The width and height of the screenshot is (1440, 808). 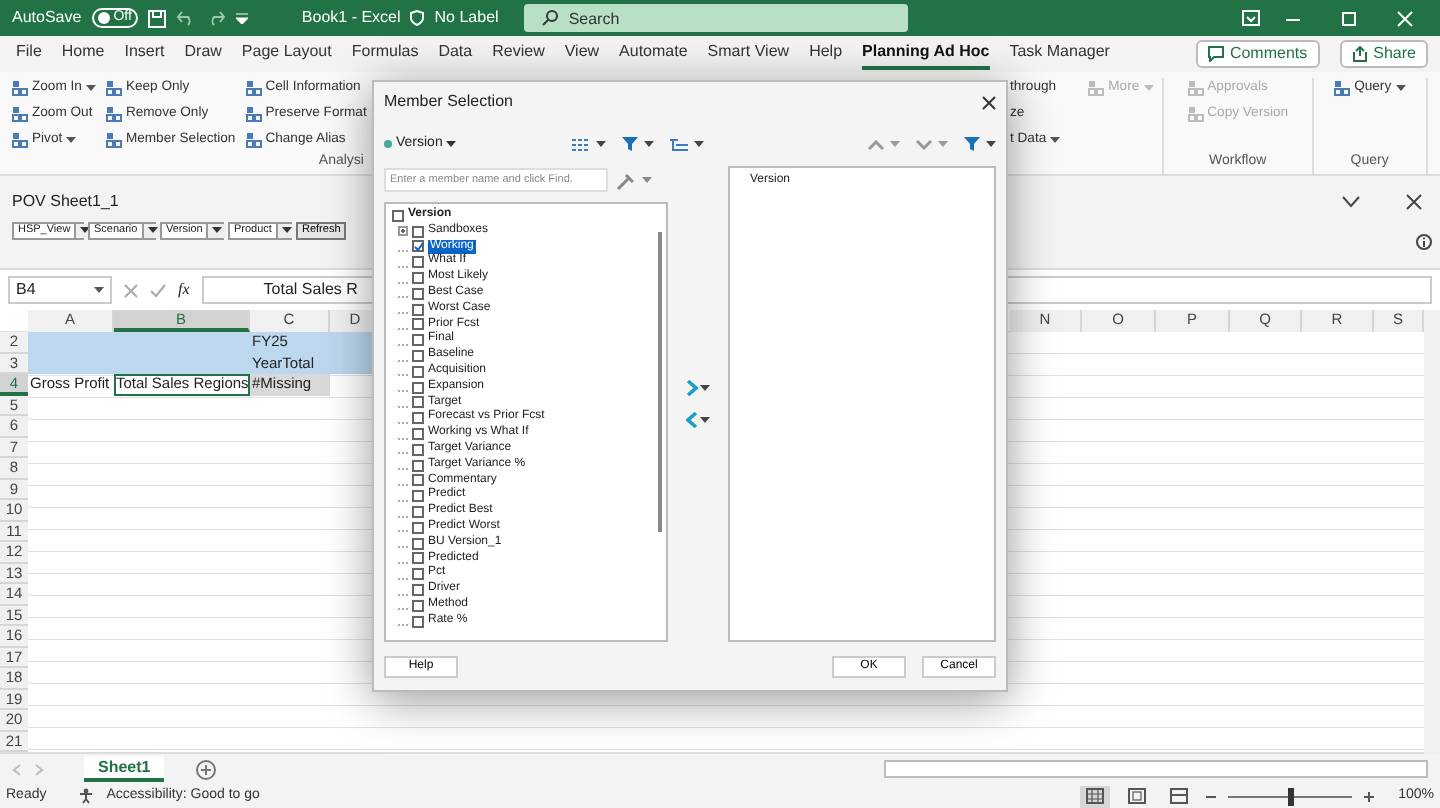 I want to click on ribbon-tab: Page Layout, so click(x=286, y=54).